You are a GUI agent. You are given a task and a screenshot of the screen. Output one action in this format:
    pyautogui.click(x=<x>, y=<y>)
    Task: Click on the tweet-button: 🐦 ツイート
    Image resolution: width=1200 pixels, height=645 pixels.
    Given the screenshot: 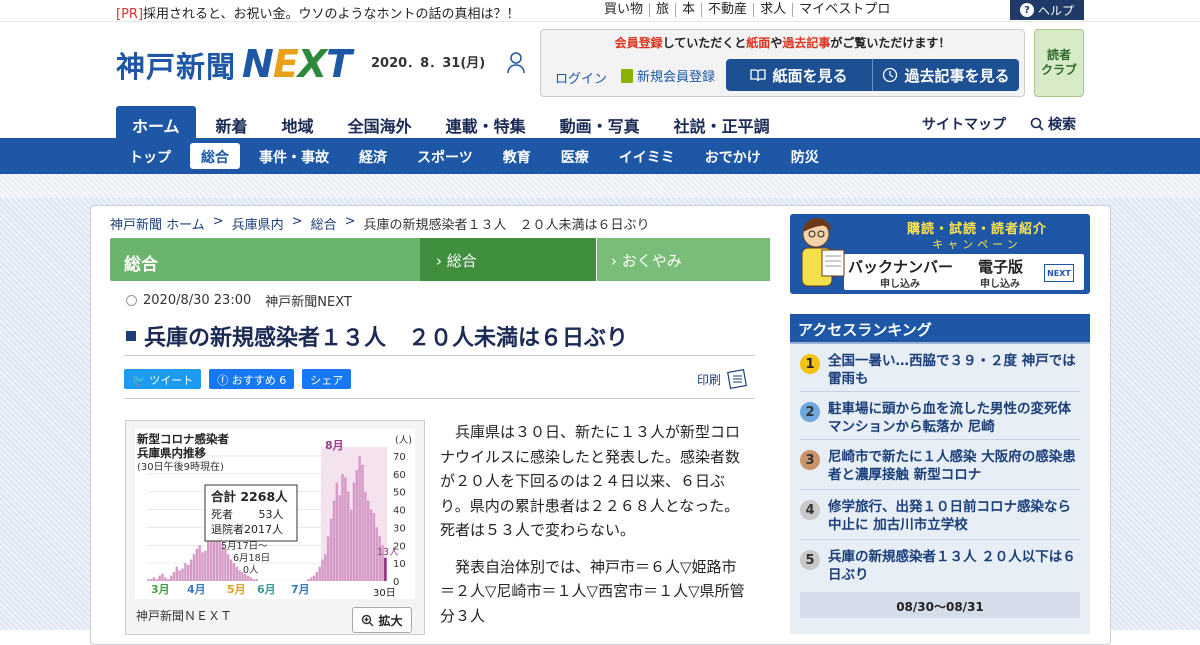 What is the action you would take?
    pyautogui.click(x=163, y=379)
    